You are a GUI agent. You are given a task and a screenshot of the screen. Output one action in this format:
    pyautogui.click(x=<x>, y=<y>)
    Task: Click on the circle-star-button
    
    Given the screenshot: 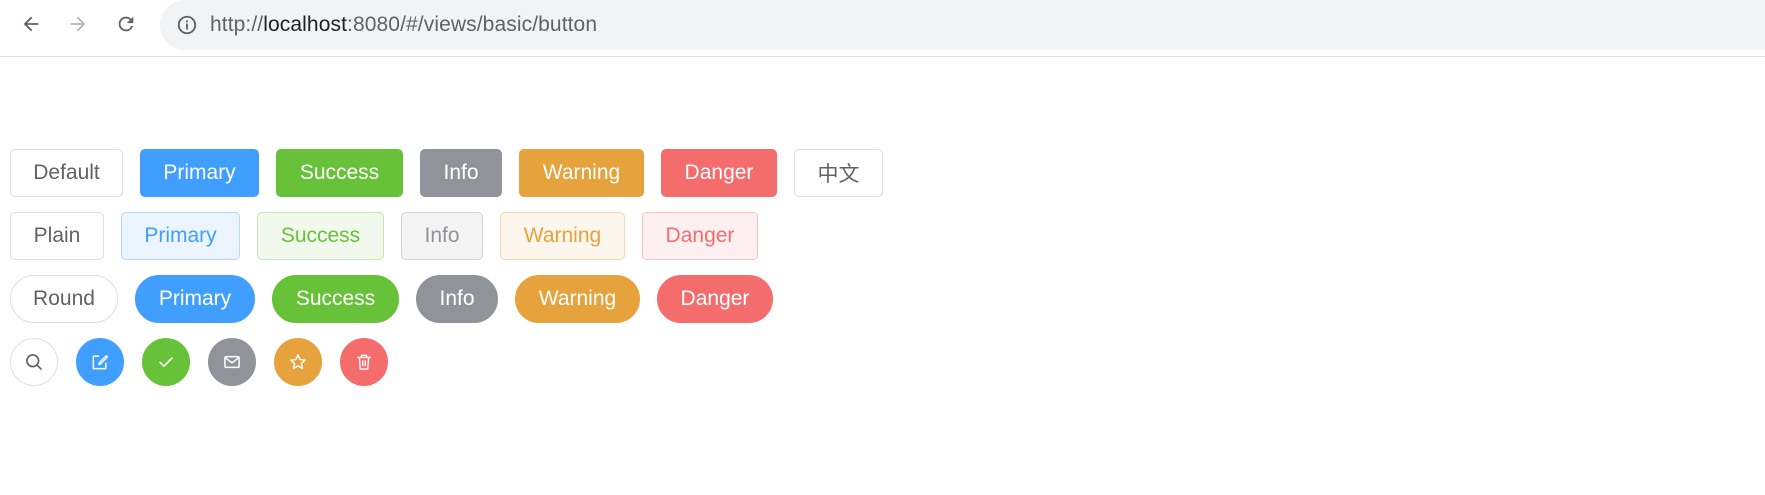 What is the action you would take?
    pyautogui.click(x=298, y=362)
    